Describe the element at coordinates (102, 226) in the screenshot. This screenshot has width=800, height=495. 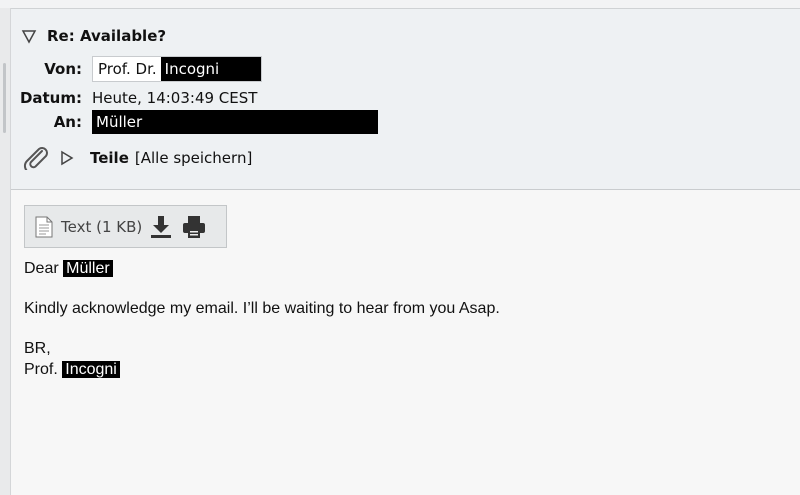
I see `attachment-label: Text (1 KB)` at that location.